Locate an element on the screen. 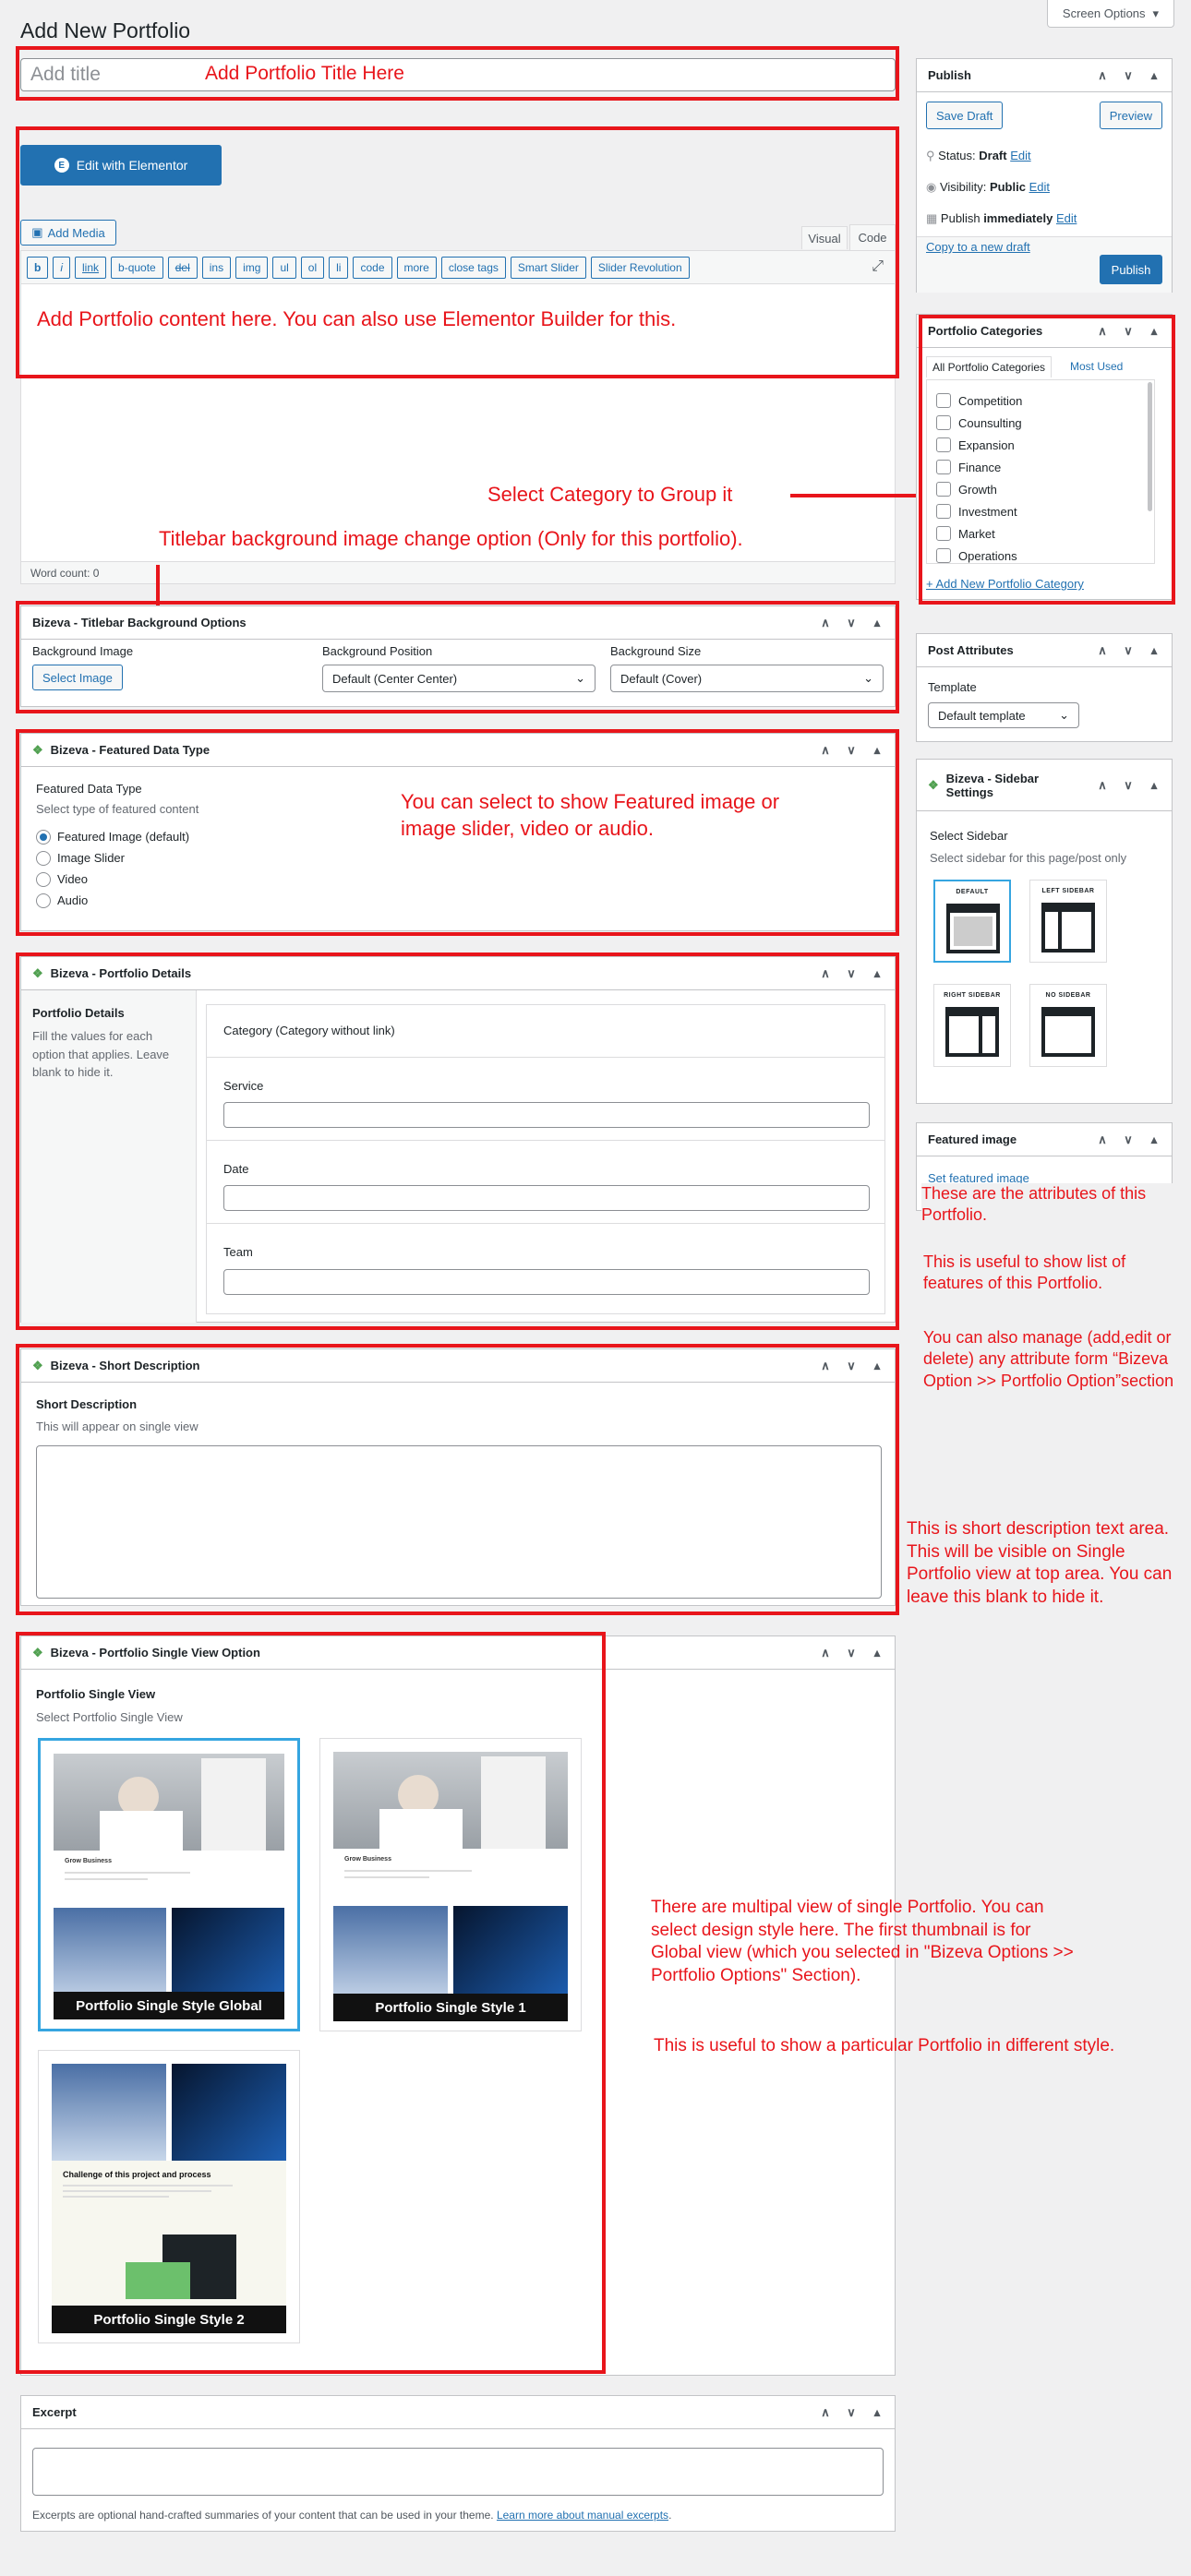 The width and height of the screenshot is (1191, 2576). qt-ins: ins is located at coordinates (216, 268).